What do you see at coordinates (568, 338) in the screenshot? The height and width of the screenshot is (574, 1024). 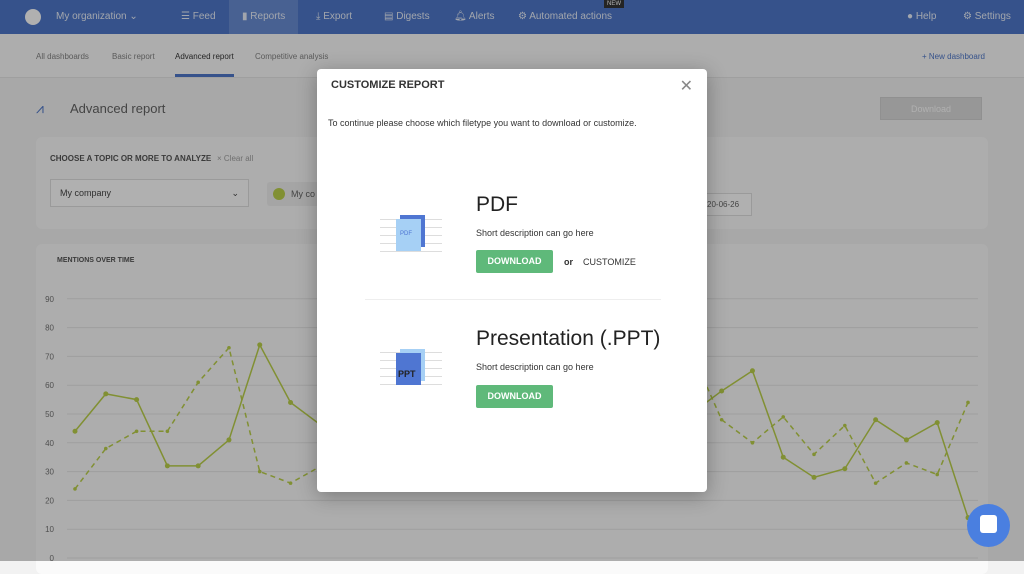 I see `ppt-title: Presentation (.PPT)` at bounding box center [568, 338].